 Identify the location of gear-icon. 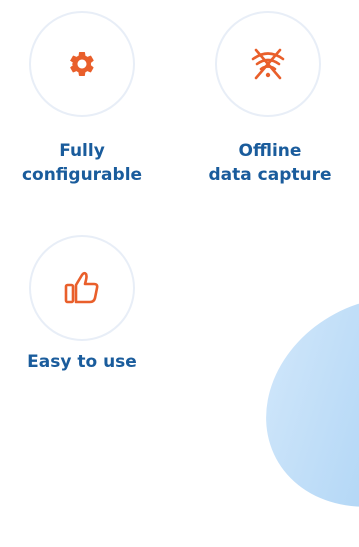
(81, 63).